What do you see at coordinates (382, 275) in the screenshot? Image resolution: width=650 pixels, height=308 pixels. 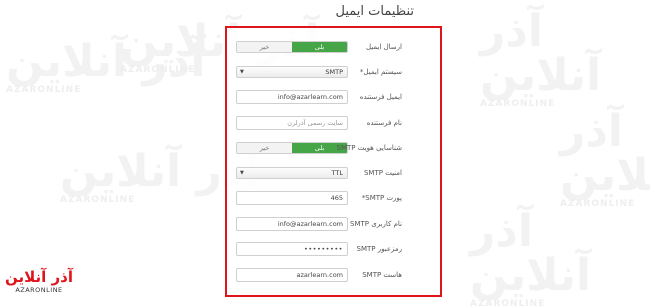 I see `smtp-host-label: هاست SMTP` at bounding box center [382, 275].